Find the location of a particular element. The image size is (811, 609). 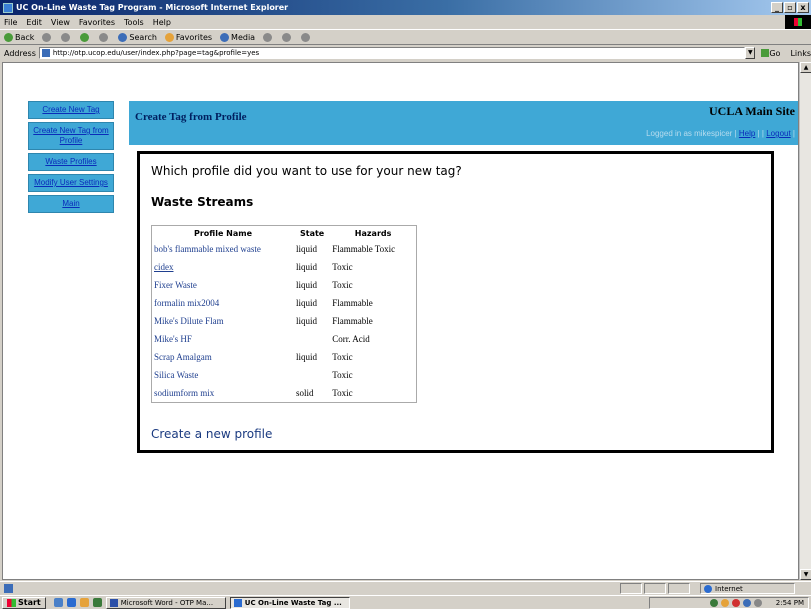

back-button: Back is located at coordinates (19, 37).